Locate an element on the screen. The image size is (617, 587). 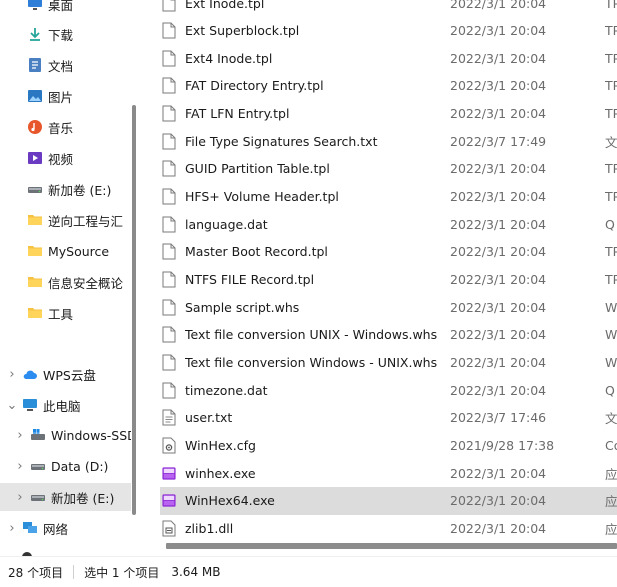
file-row: user.txt 2022/3/7 17:46 文 is located at coordinates (389, 418).